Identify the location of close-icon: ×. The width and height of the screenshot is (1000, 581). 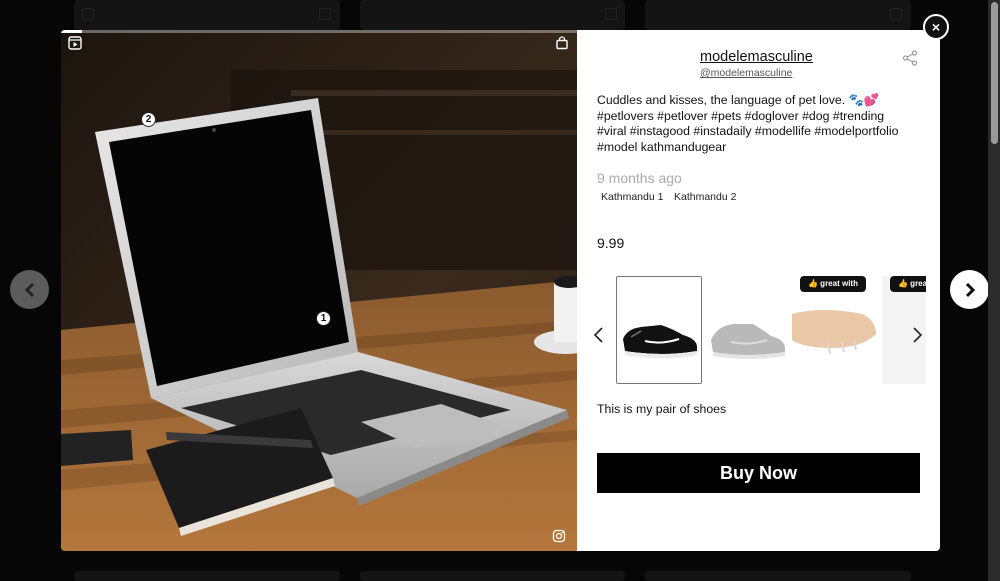
(936, 27).